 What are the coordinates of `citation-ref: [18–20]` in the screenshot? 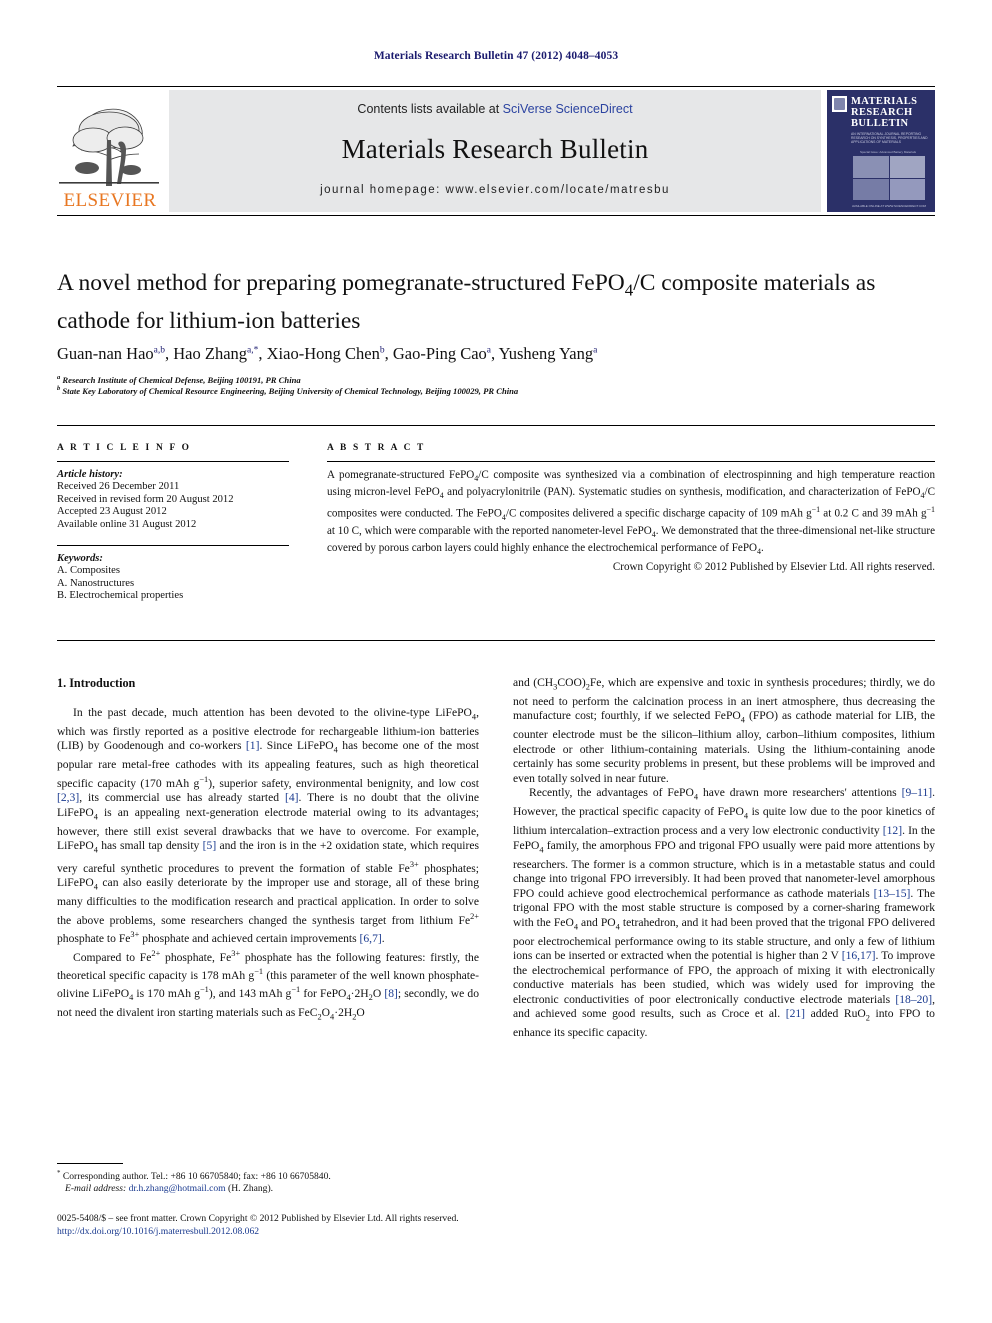 It's located at (913, 999).